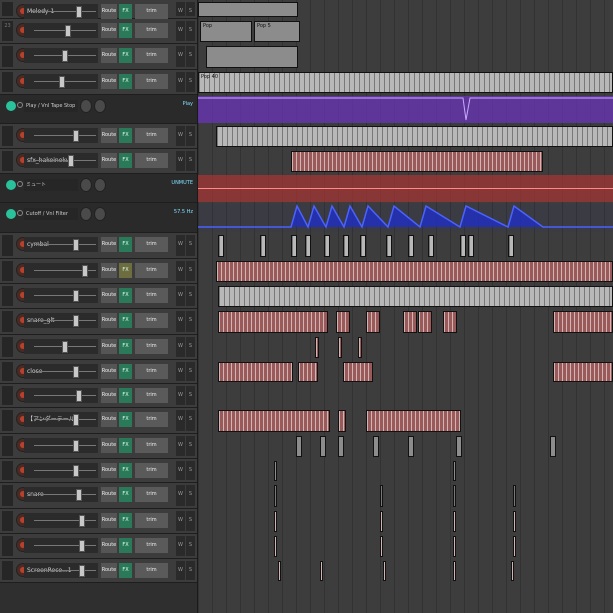 The image size is (613, 613). Describe the element at coordinates (405, 82) in the screenshot. I see `track-lane: Pop 40` at that location.